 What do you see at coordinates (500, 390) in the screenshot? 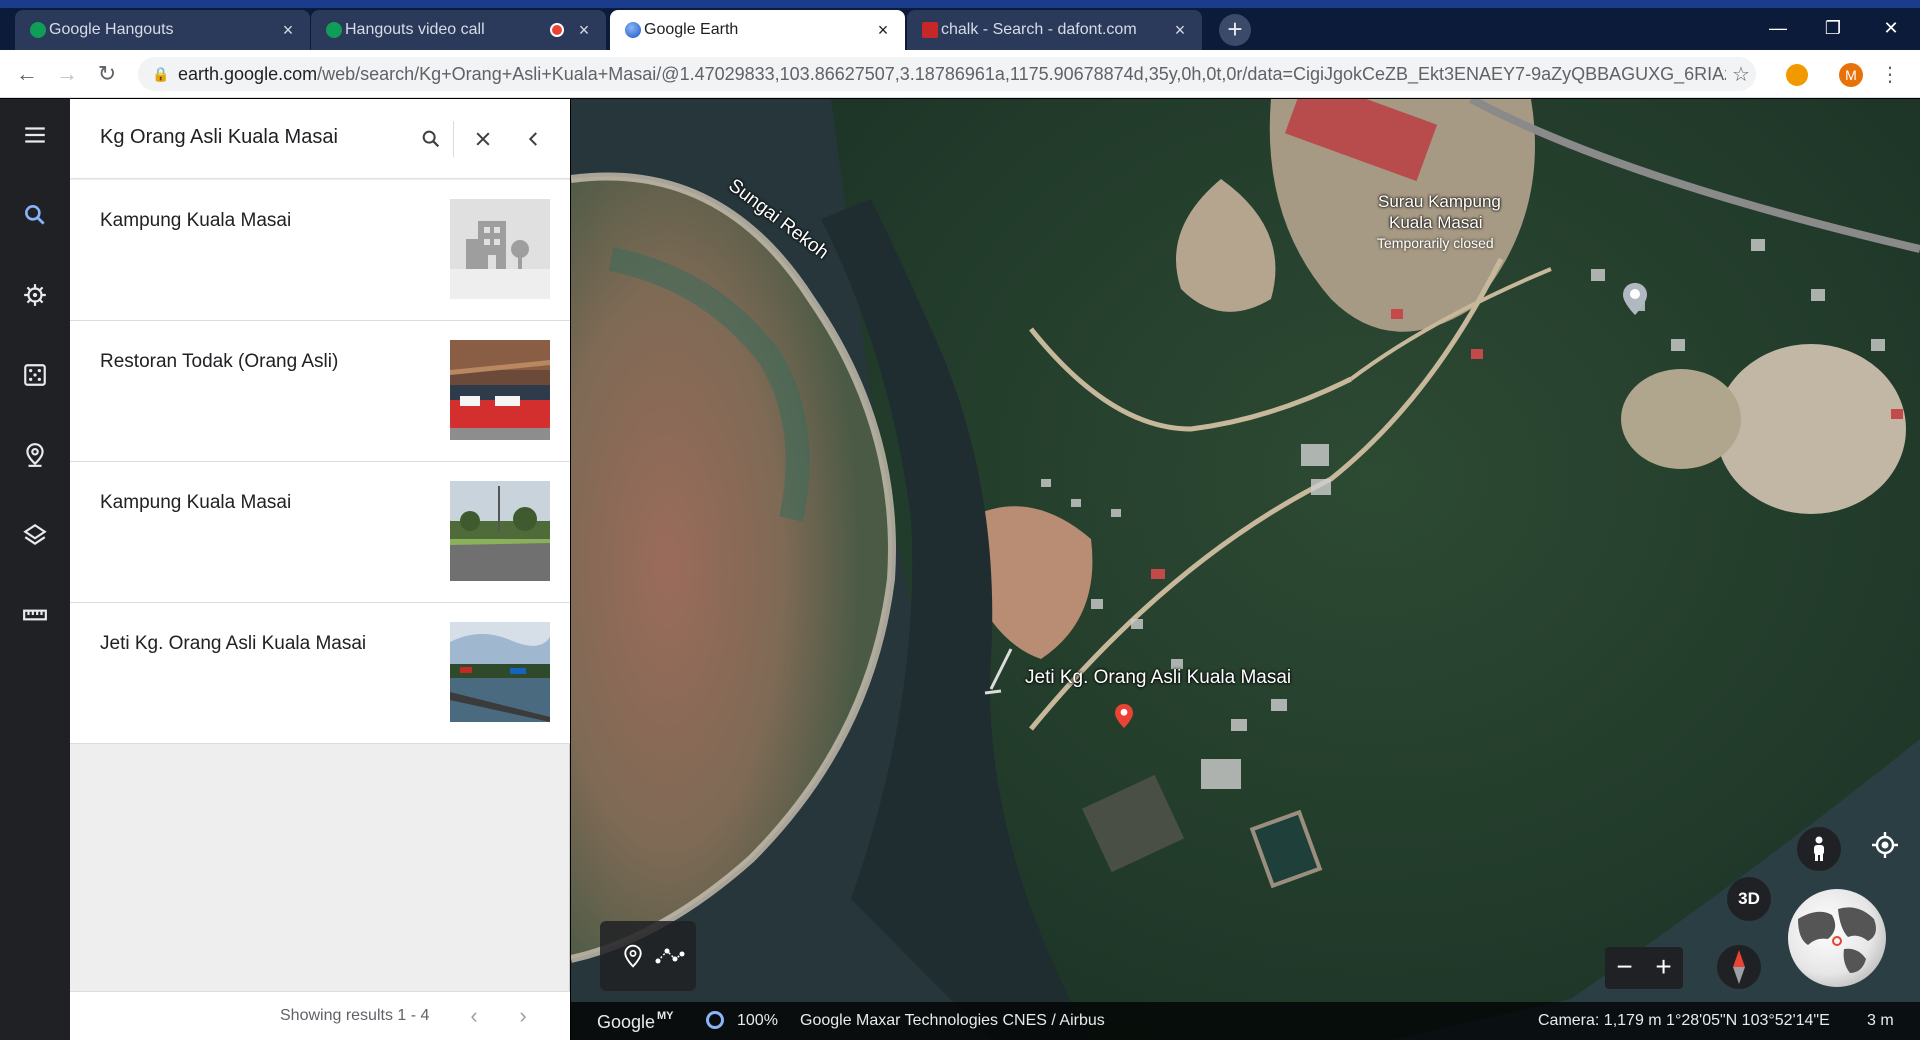
I see `restaurant-photo-thumbnail` at bounding box center [500, 390].